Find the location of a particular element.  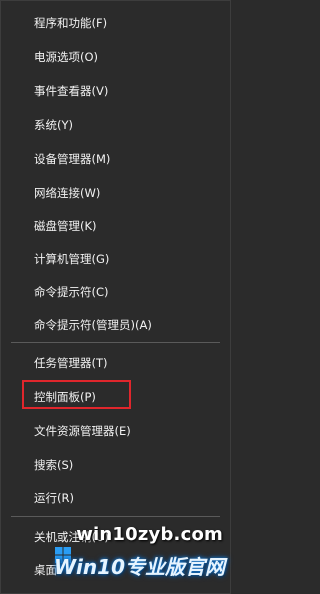

menu-item-task-manager: 任务管理器(T) is located at coordinates (115, 363).